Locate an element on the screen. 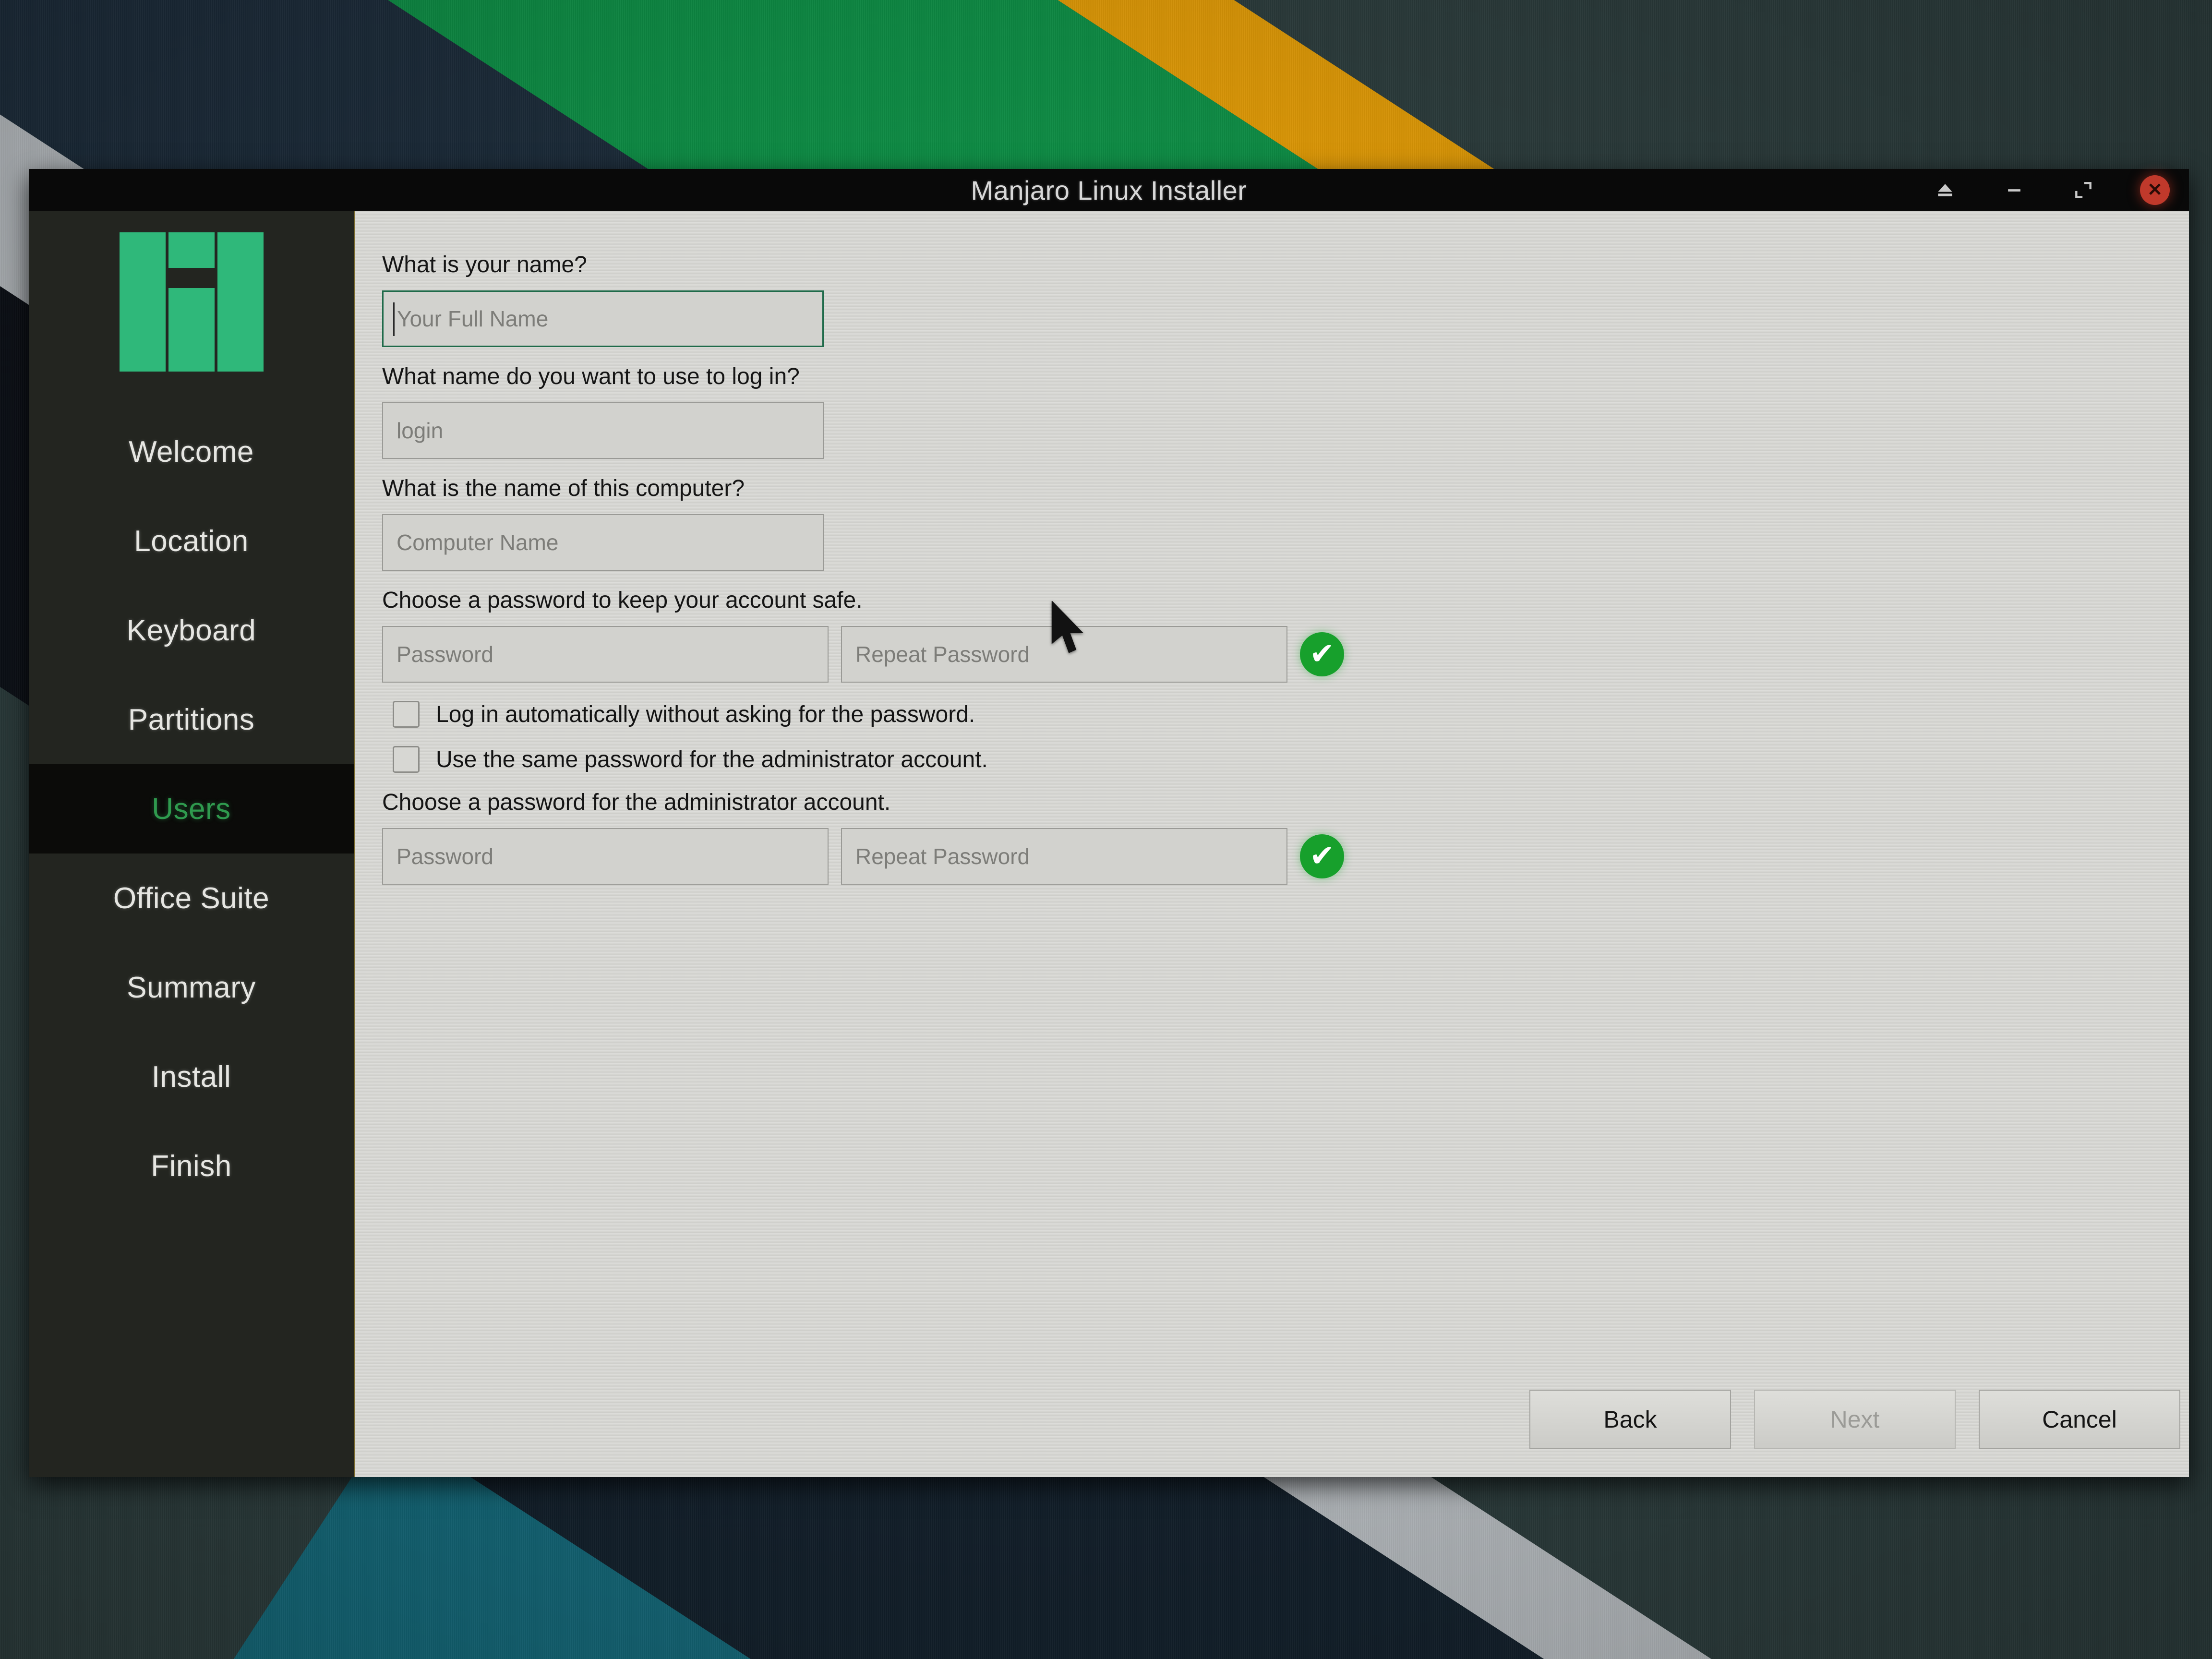 The image size is (2212, 1659). admin-password-placeholder: Password is located at coordinates (445, 856).